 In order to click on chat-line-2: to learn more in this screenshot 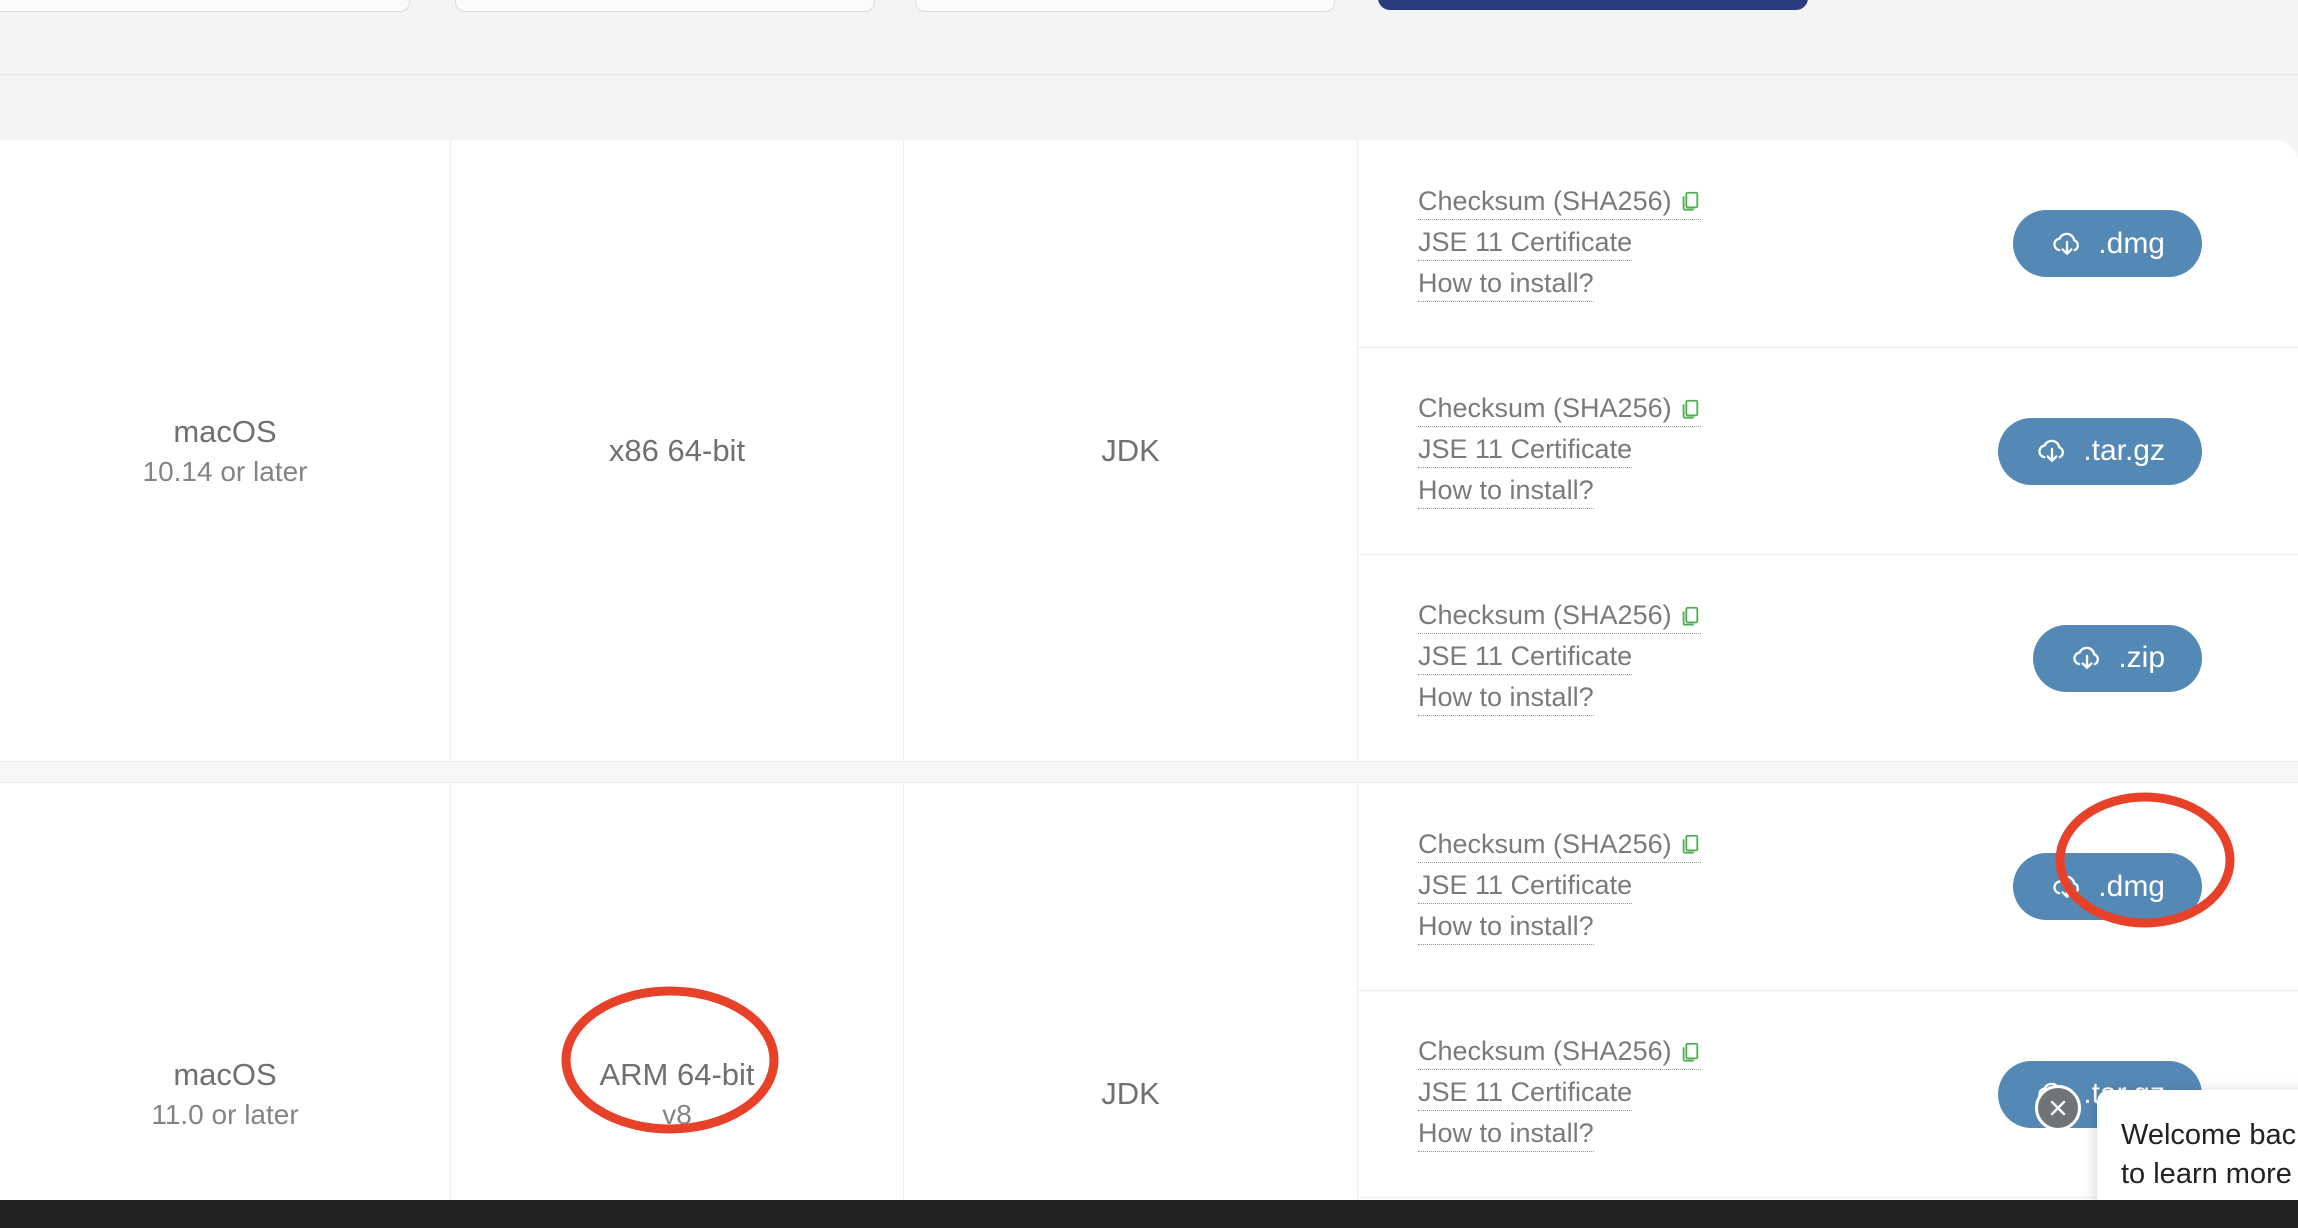, I will do `click(2206, 1174)`.